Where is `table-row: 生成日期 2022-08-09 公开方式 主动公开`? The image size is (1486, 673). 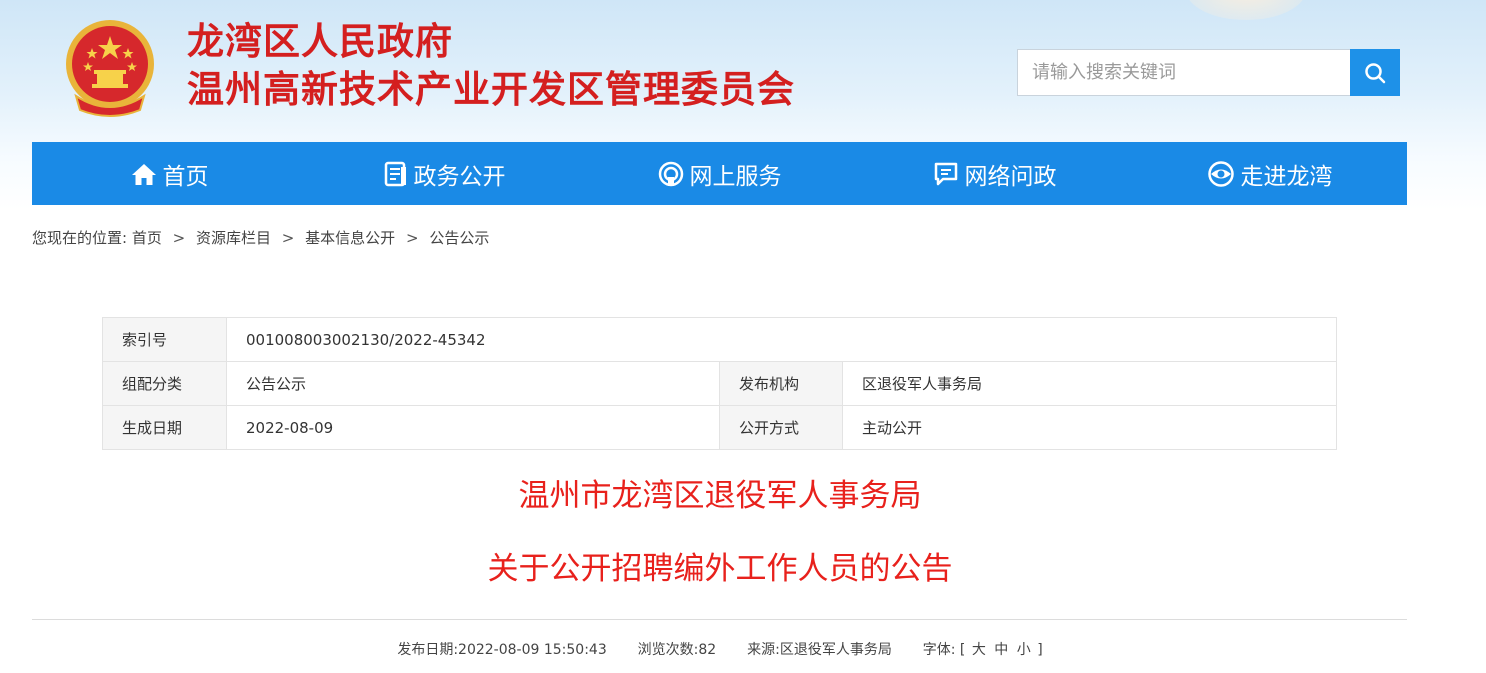
table-row: 生成日期 2022-08-09 公开方式 主动公开 is located at coordinates (719, 427).